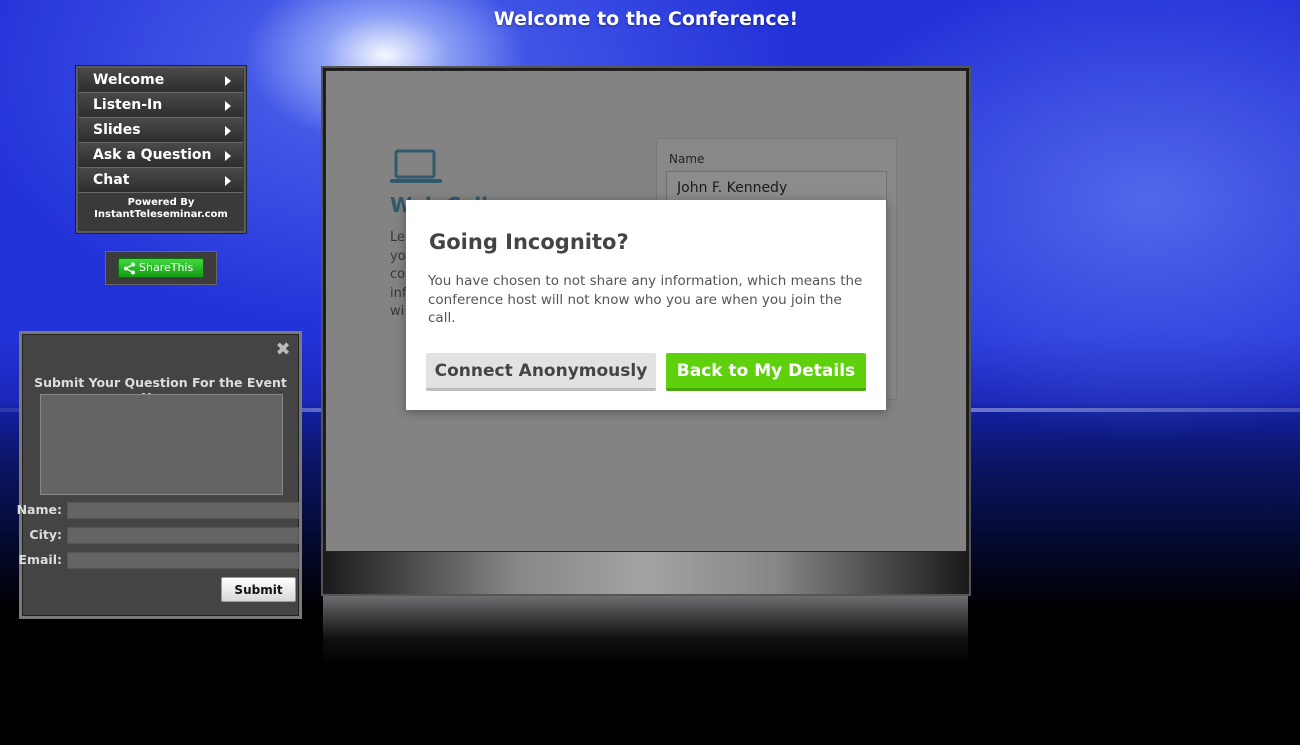 The width and height of the screenshot is (1300, 745). Describe the element at coordinates (39, 509) in the screenshot. I see `name-label: Name:` at that location.